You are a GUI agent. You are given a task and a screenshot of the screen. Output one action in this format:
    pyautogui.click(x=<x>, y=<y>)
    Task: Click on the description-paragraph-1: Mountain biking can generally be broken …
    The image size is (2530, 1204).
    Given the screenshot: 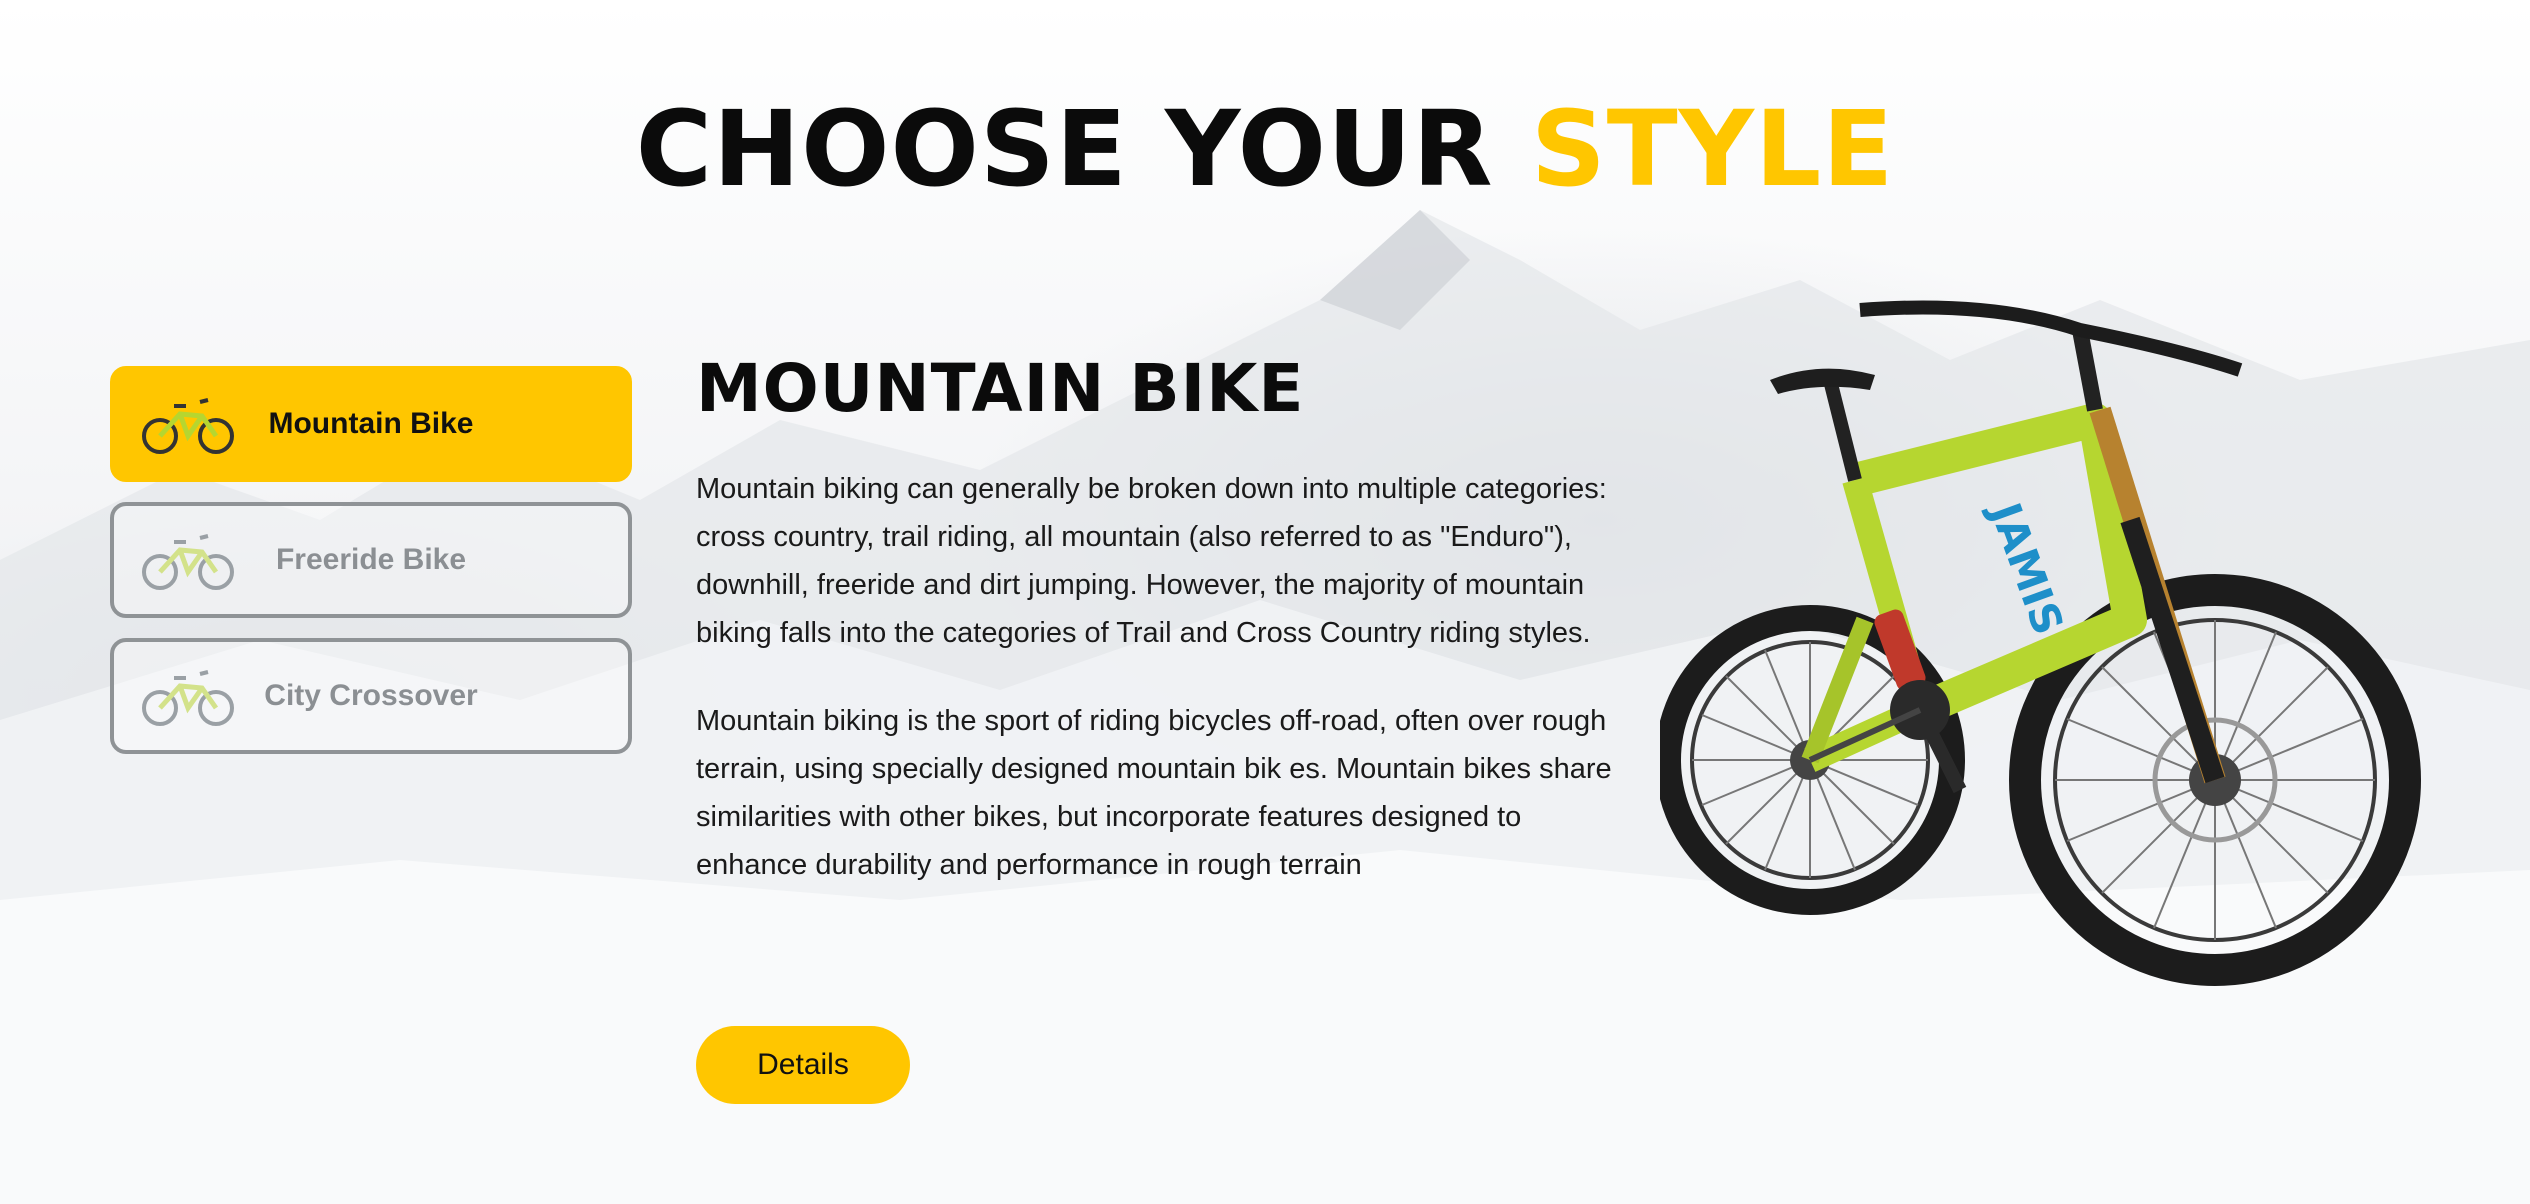 What is the action you would take?
    pyautogui.click(x=1151, y=561)
    